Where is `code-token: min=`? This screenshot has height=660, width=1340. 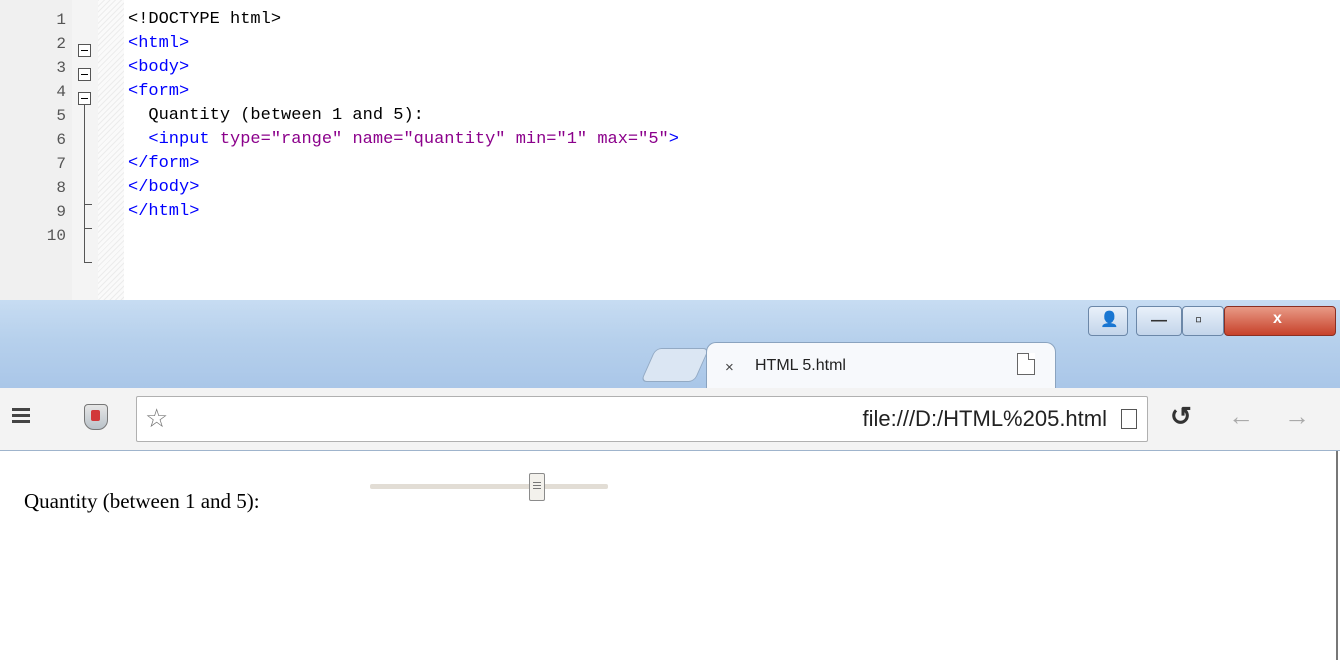
code-token: min= is located at coordinates (536, 139).